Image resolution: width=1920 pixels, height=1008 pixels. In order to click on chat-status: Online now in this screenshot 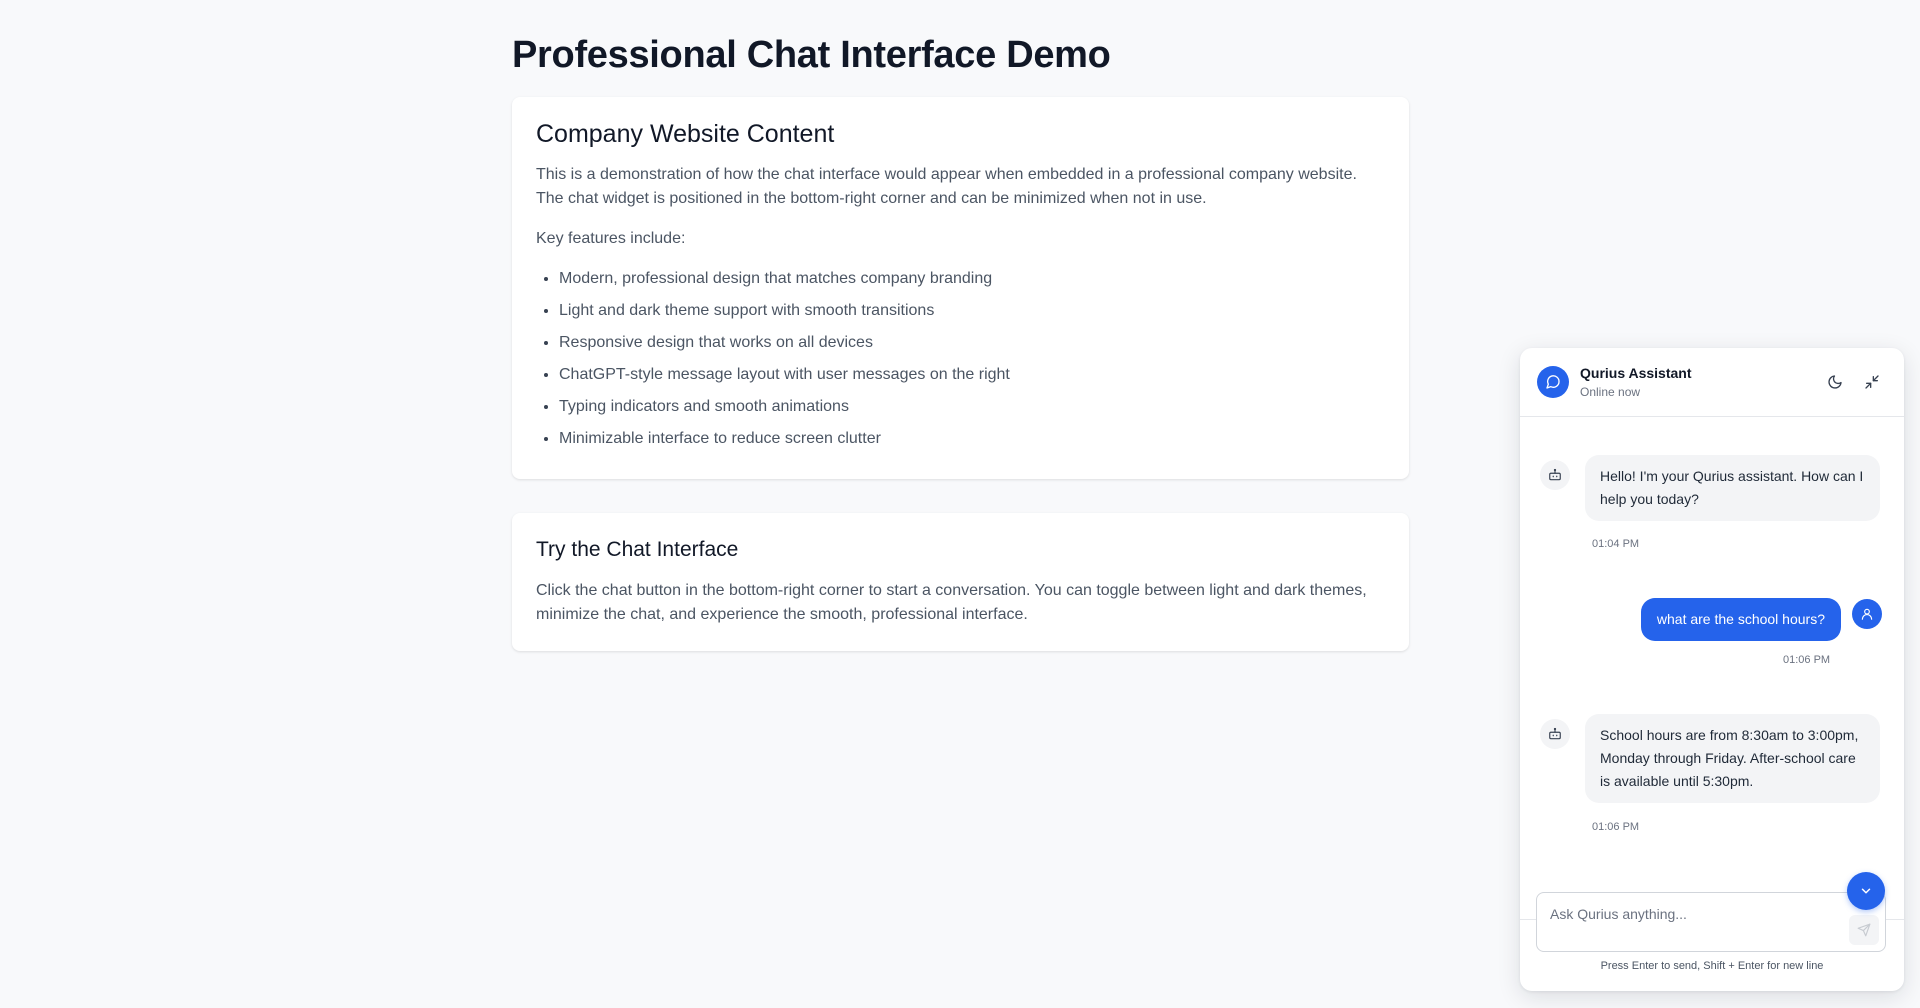, I will do `click(1610, 392)`.